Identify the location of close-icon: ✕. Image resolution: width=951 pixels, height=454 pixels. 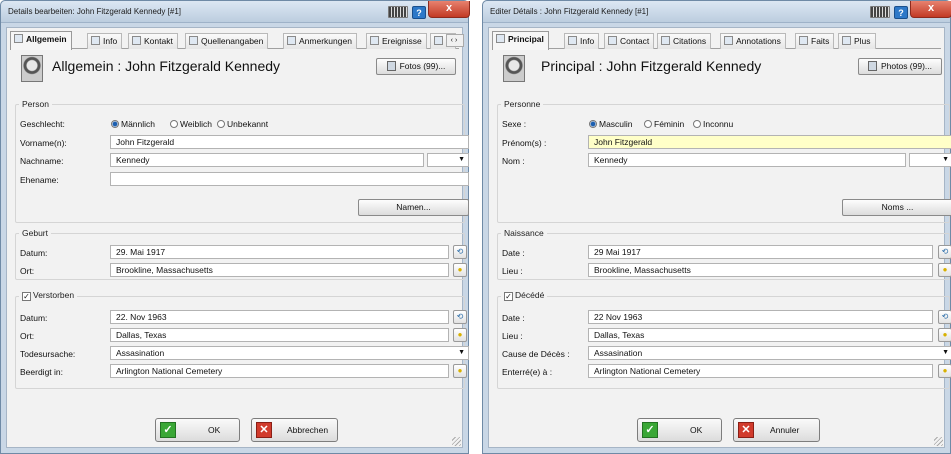
(746, 430).